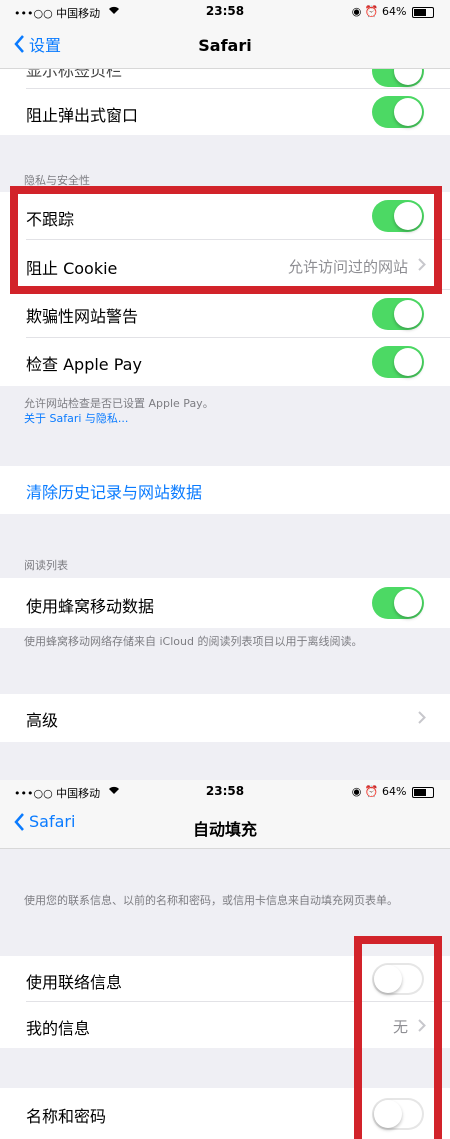  Describe the element at coordinates (398, 1037) in the screenshot. I see `toggles-highlight-box` at that location.